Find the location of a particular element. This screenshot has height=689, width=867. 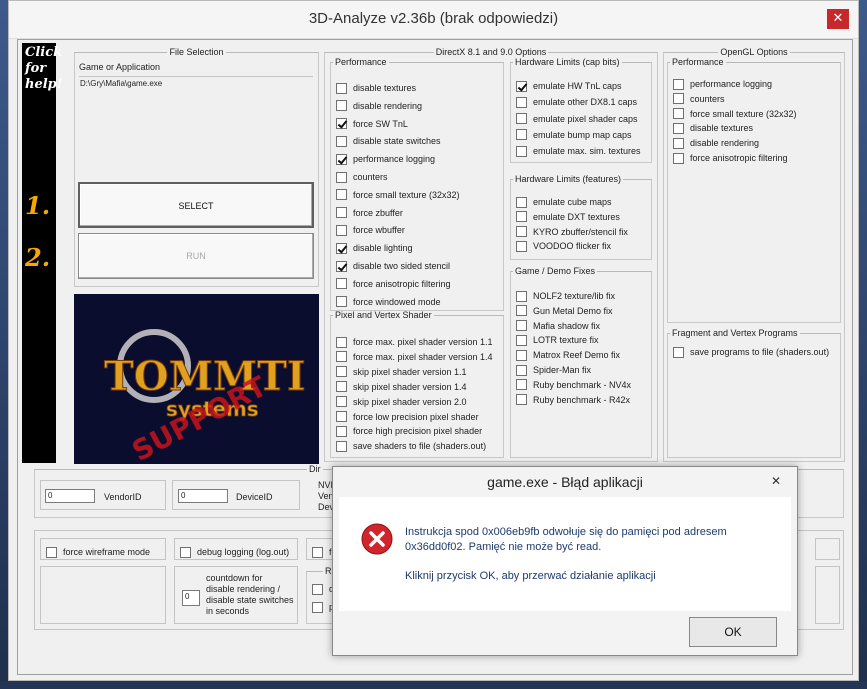

dx-fix-checkbox-1: Gun Metal Demo fix is located at coordinates (564, 311).